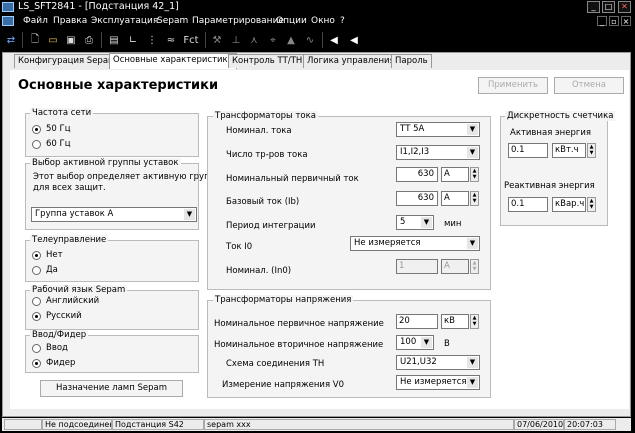  I want to click on reactive-energy-unit: кВар.ч, so click(569, 204).